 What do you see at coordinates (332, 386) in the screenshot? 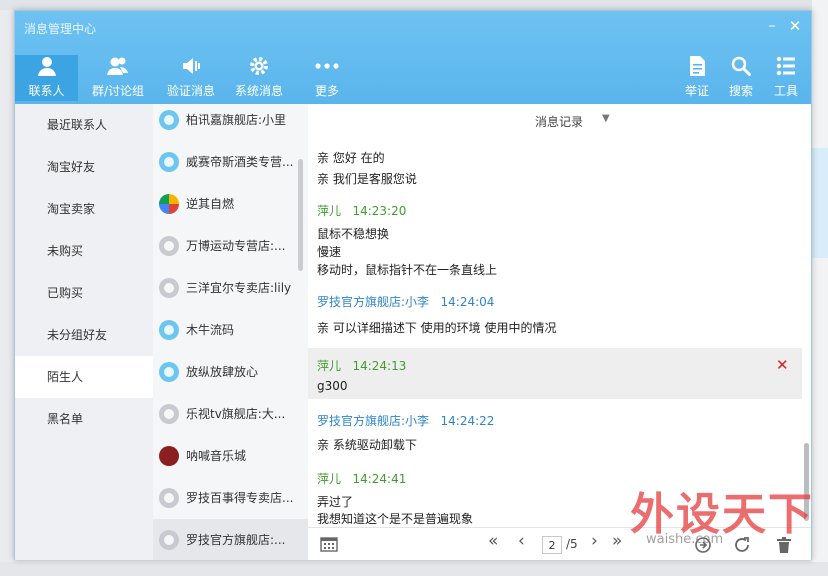
I see `message-text: g300` at bounding box center [332, 386].